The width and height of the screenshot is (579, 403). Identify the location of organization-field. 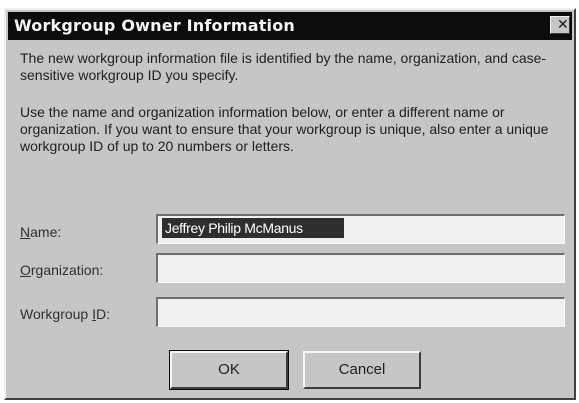
(360, 268).